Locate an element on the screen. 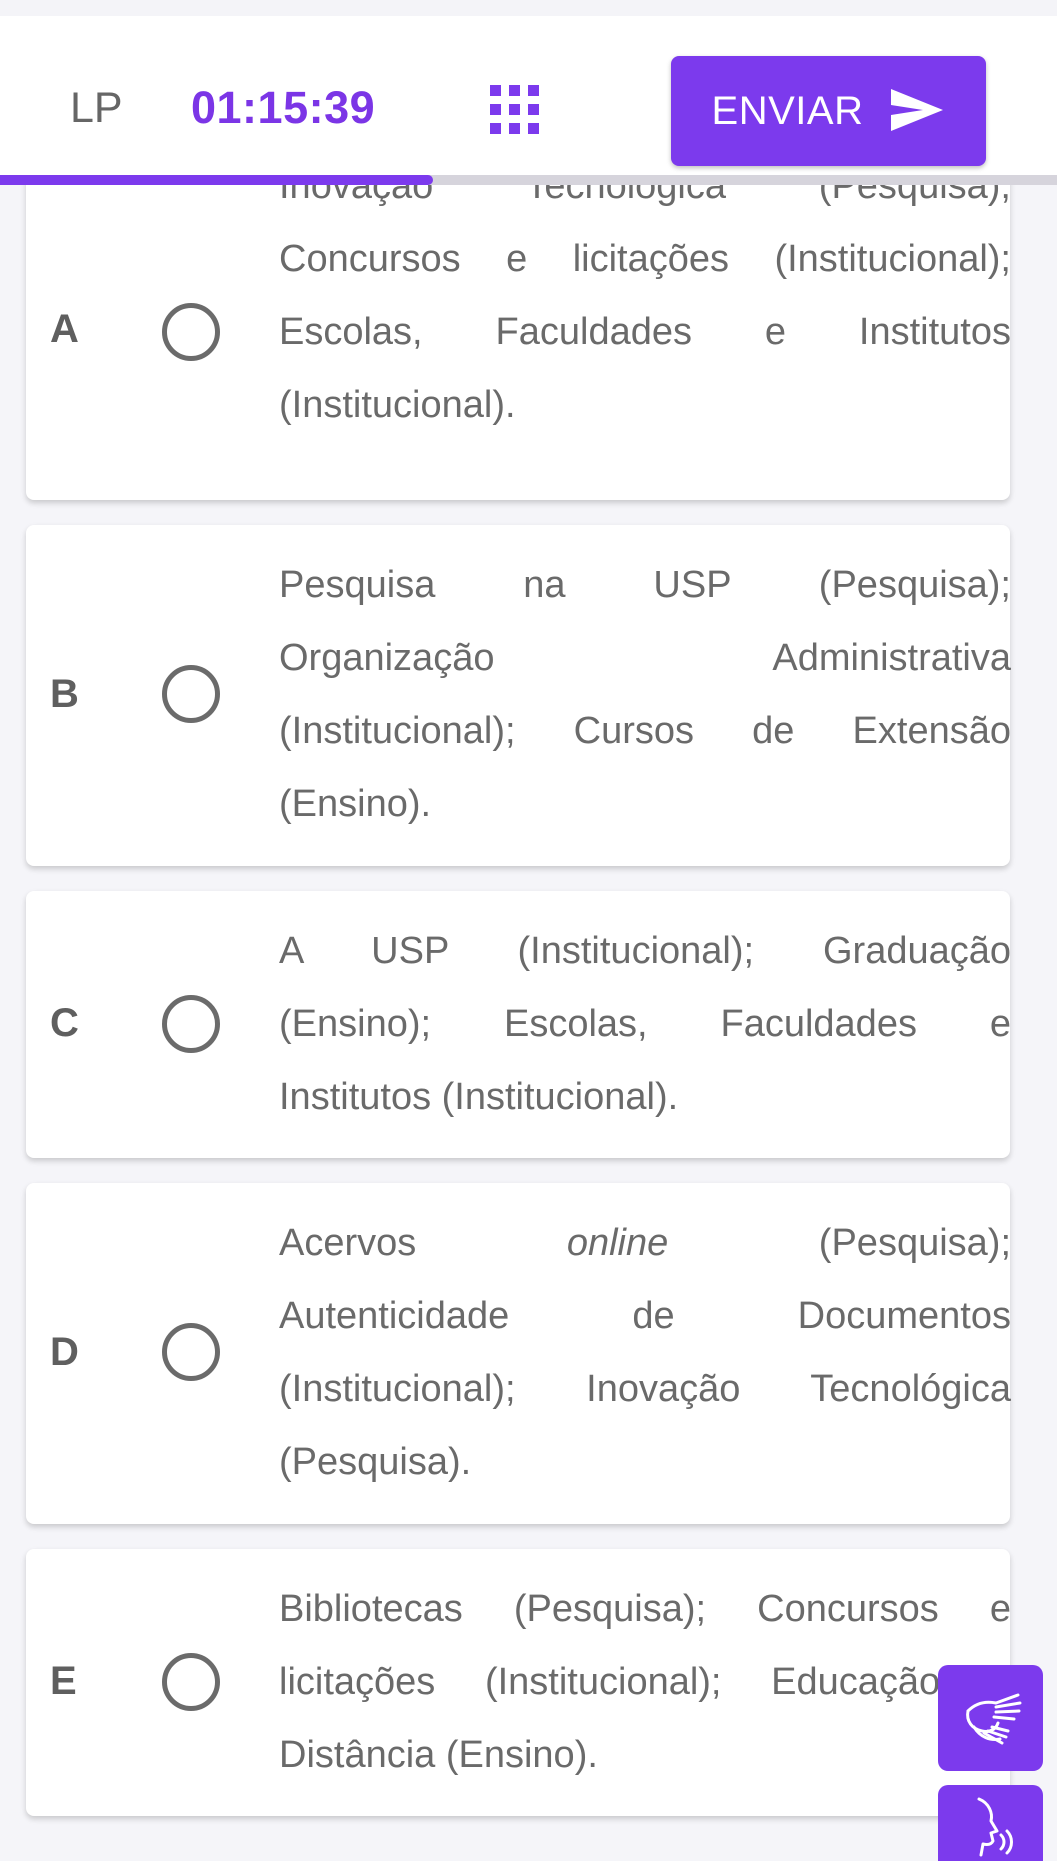 This screenshot has height=1861, width=1057. option-line-part: (Pesquisa); is located at coordinates (839, 1243).